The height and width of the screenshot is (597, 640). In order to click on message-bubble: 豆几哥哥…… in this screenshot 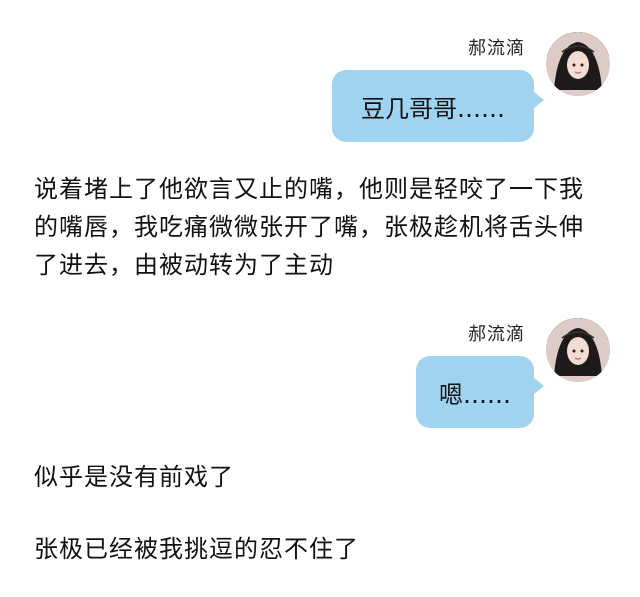, I will do `click(438, 106)`.